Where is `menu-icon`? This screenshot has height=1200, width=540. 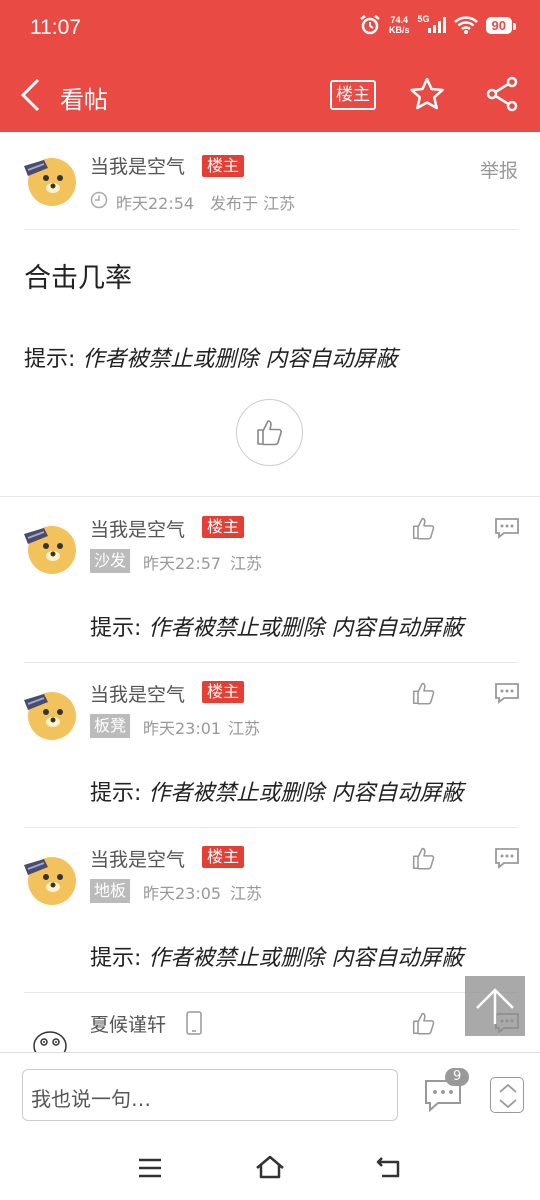 menu-icon is located at coordinates (150, 1168).